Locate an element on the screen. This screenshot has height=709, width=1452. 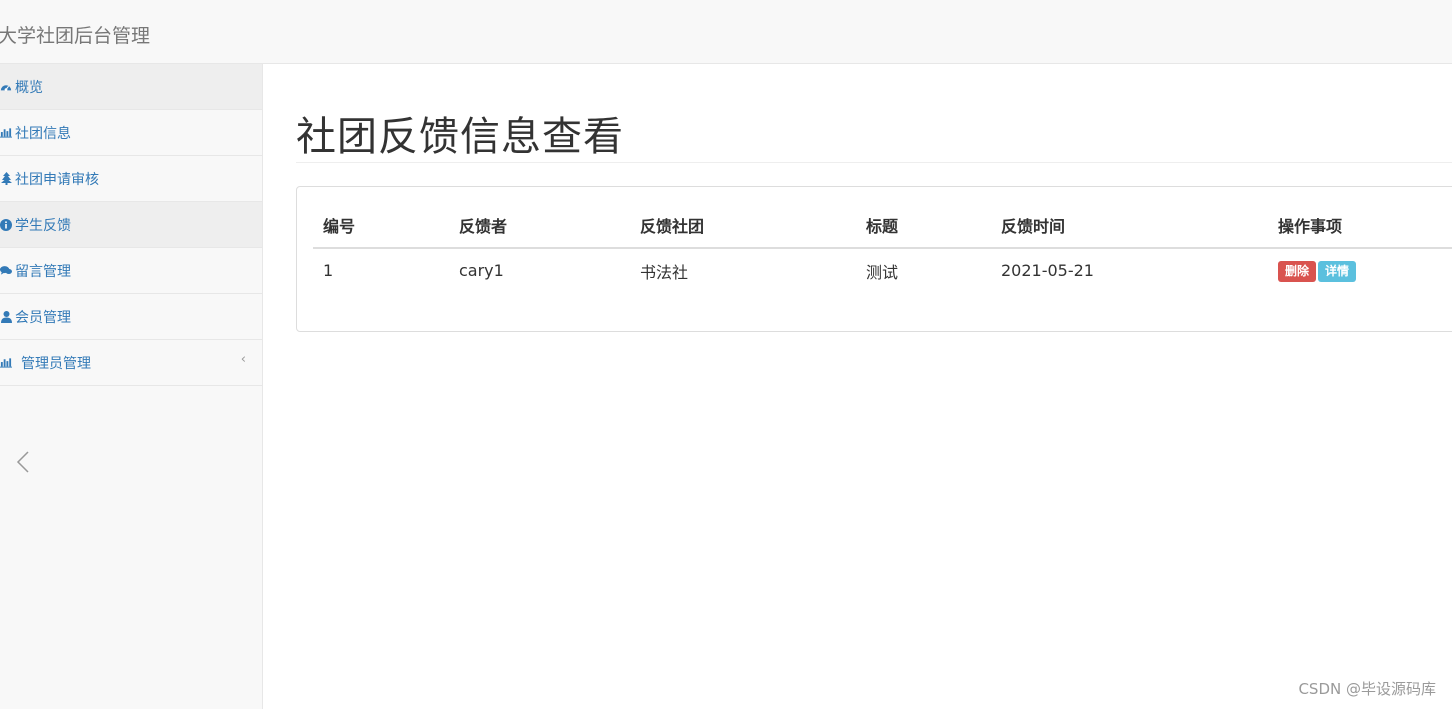
tree-icon is located at coordinates (6, 179).